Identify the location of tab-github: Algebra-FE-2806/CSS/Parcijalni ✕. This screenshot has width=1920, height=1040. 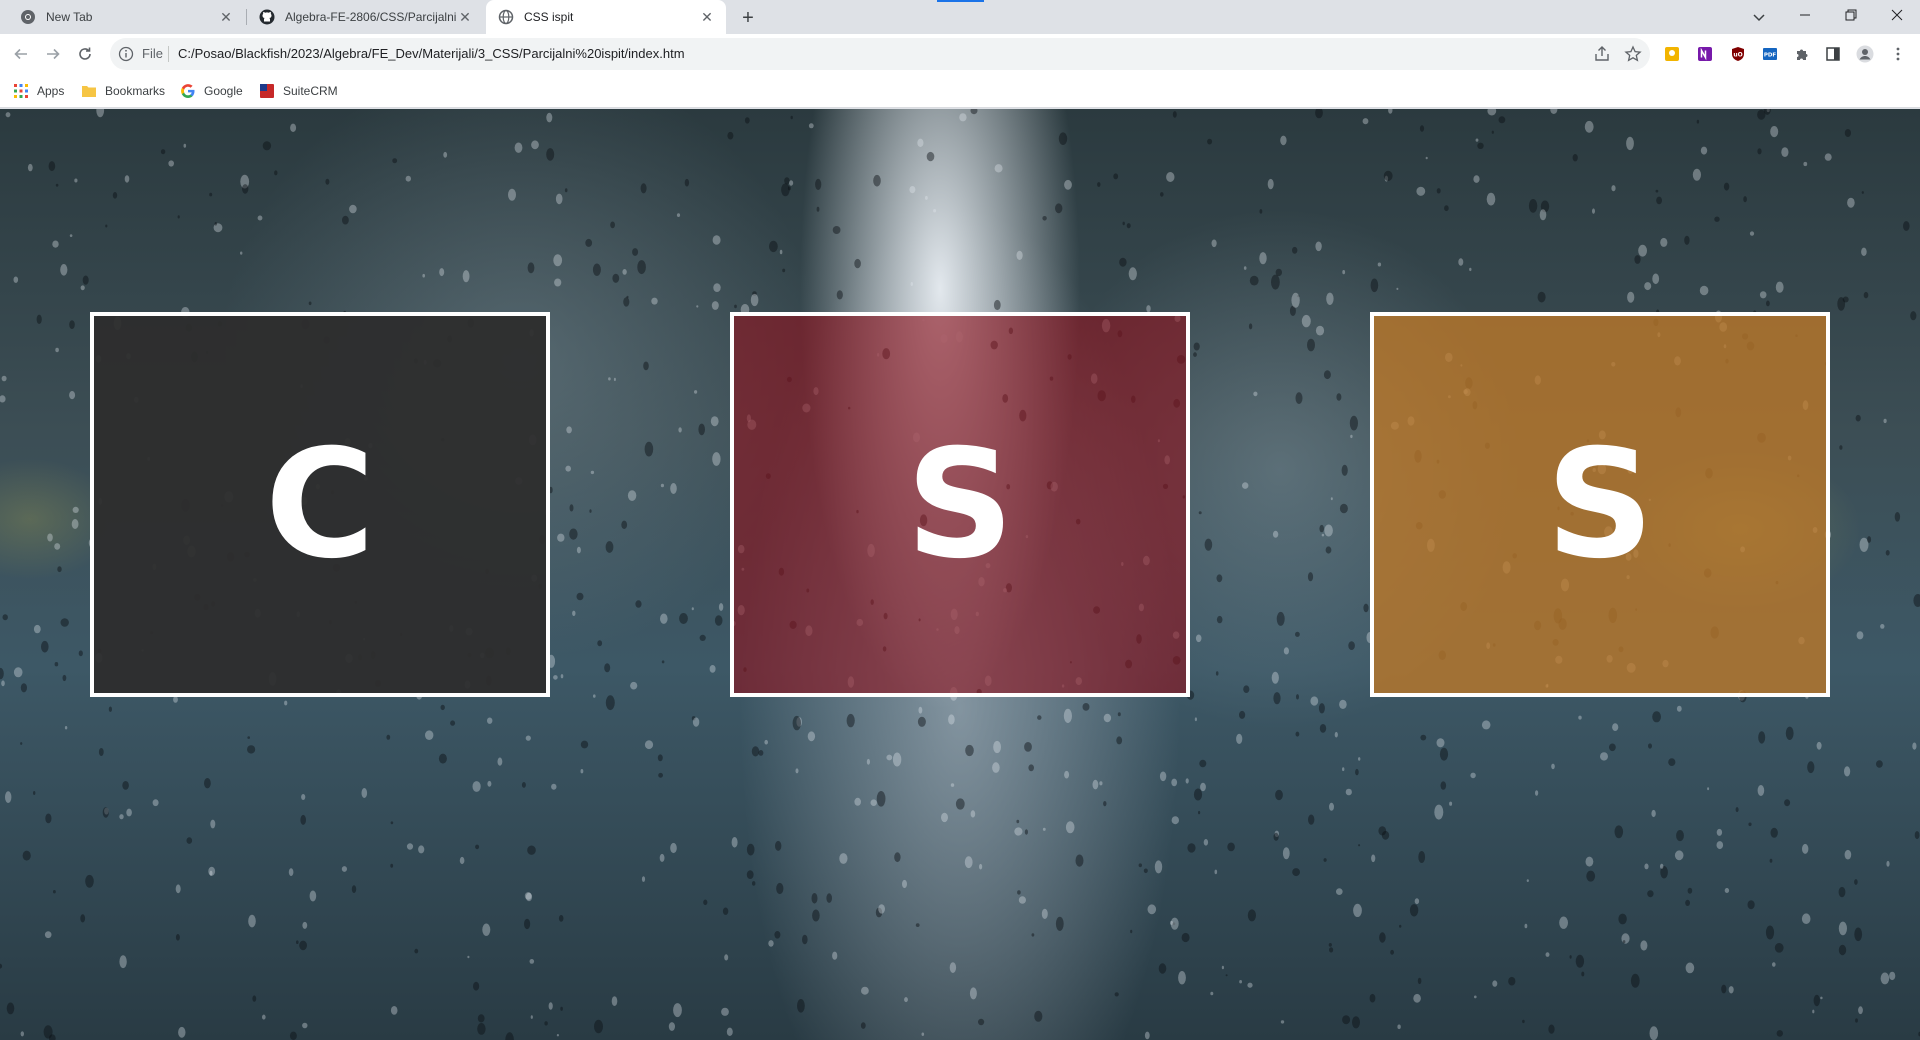
(365, 17).